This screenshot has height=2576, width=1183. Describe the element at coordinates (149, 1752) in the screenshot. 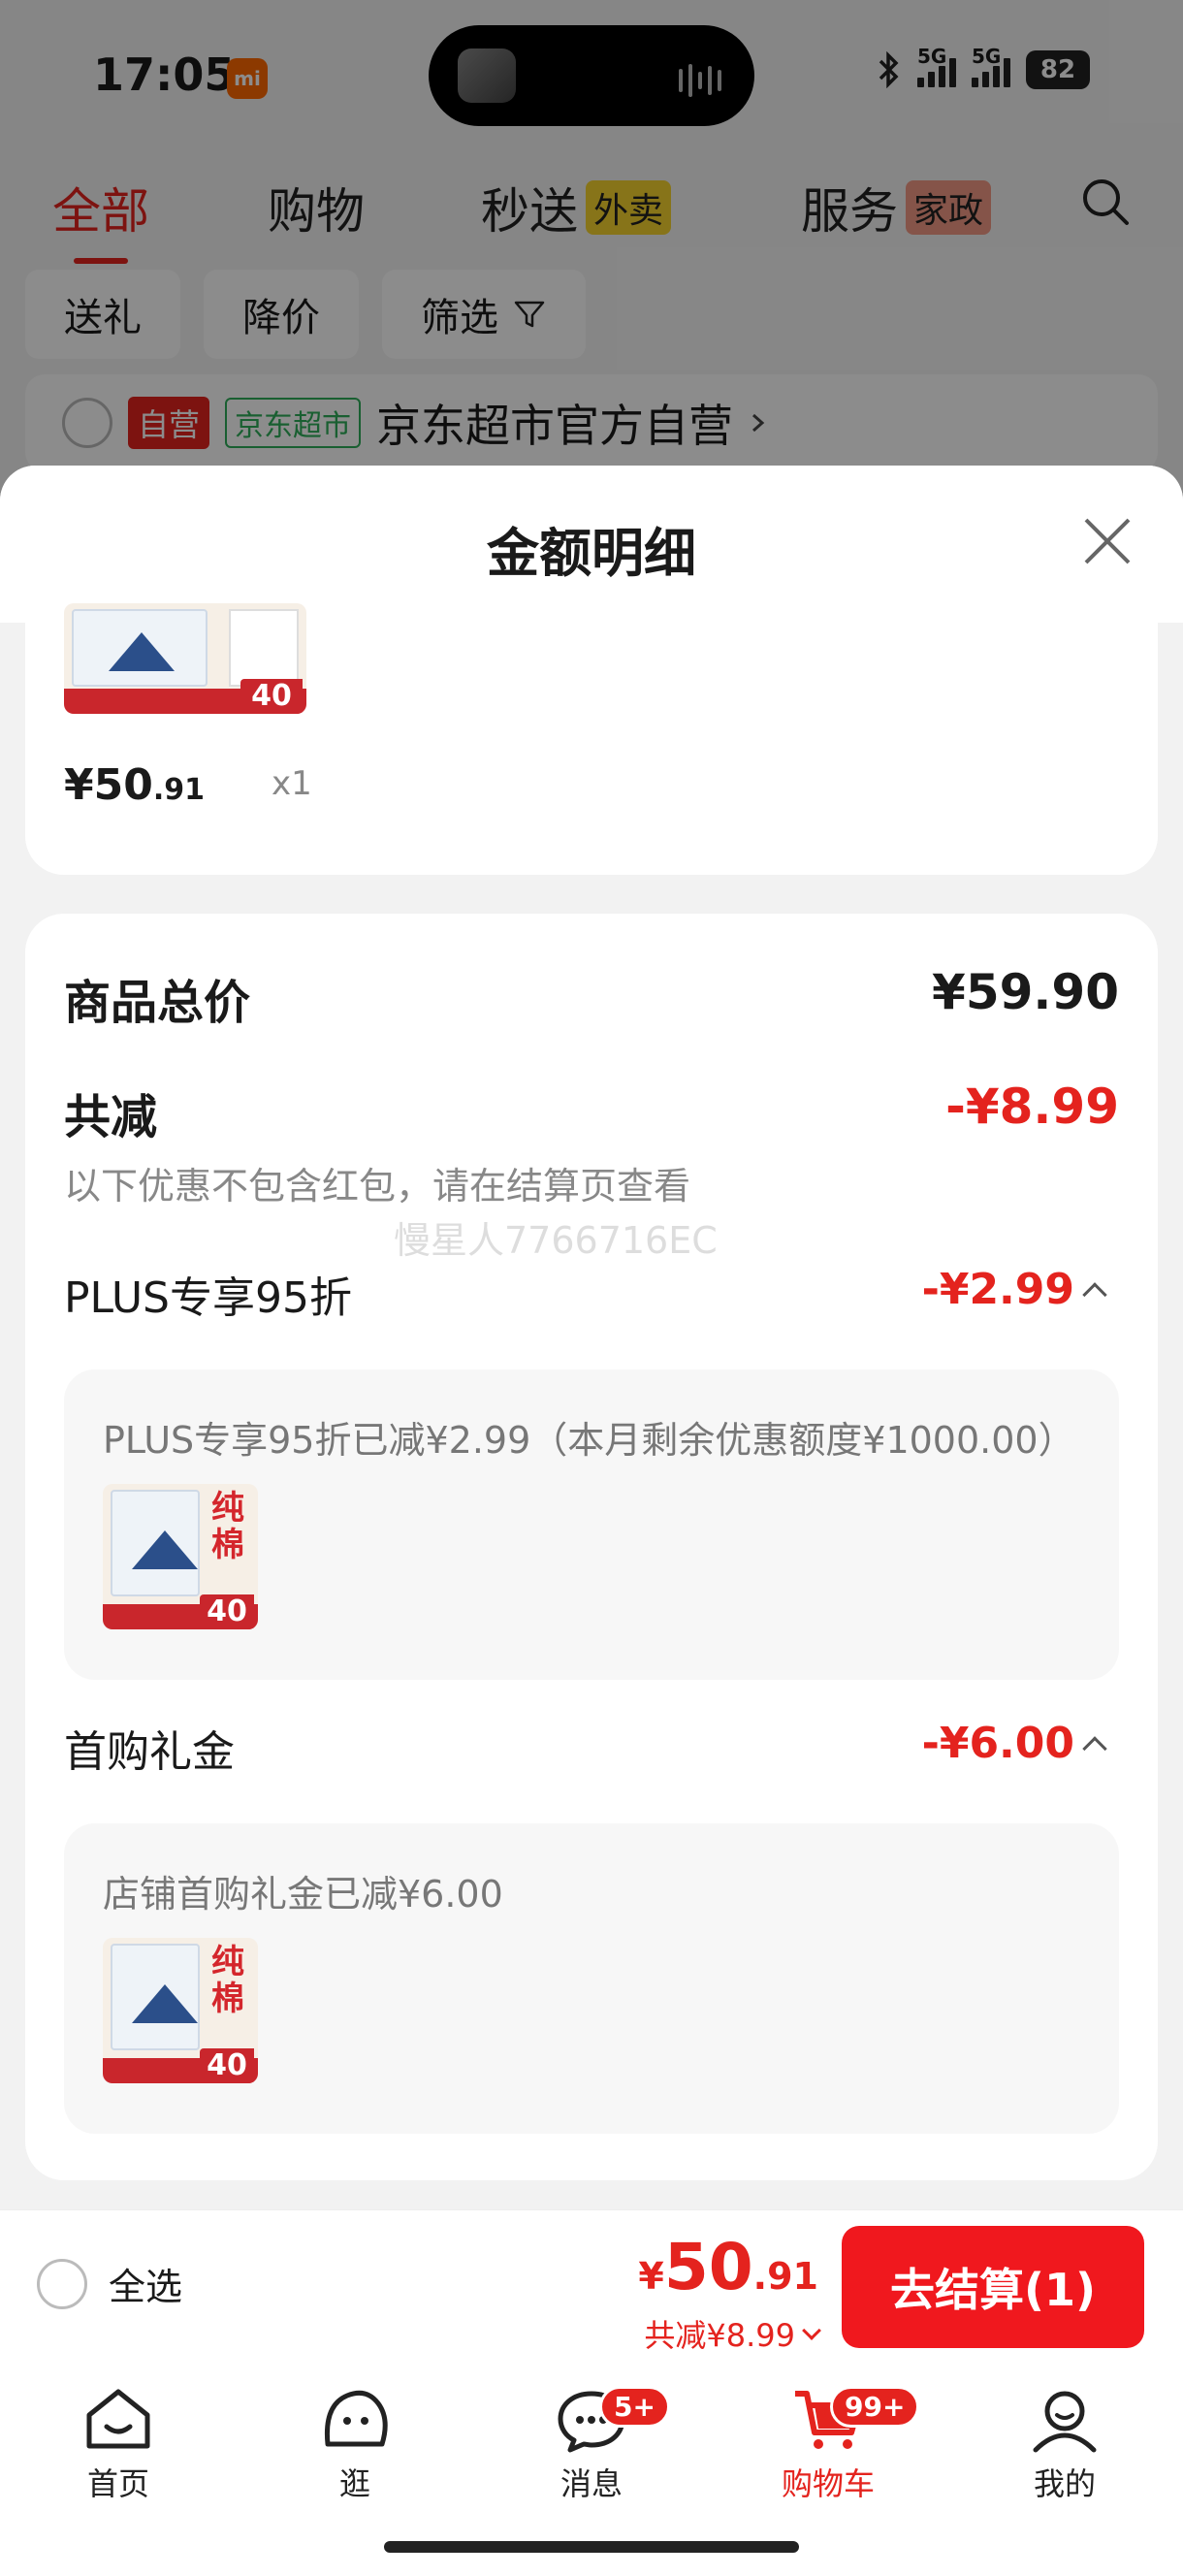

I see `first-purchase-label: 首购礼金` at that location.